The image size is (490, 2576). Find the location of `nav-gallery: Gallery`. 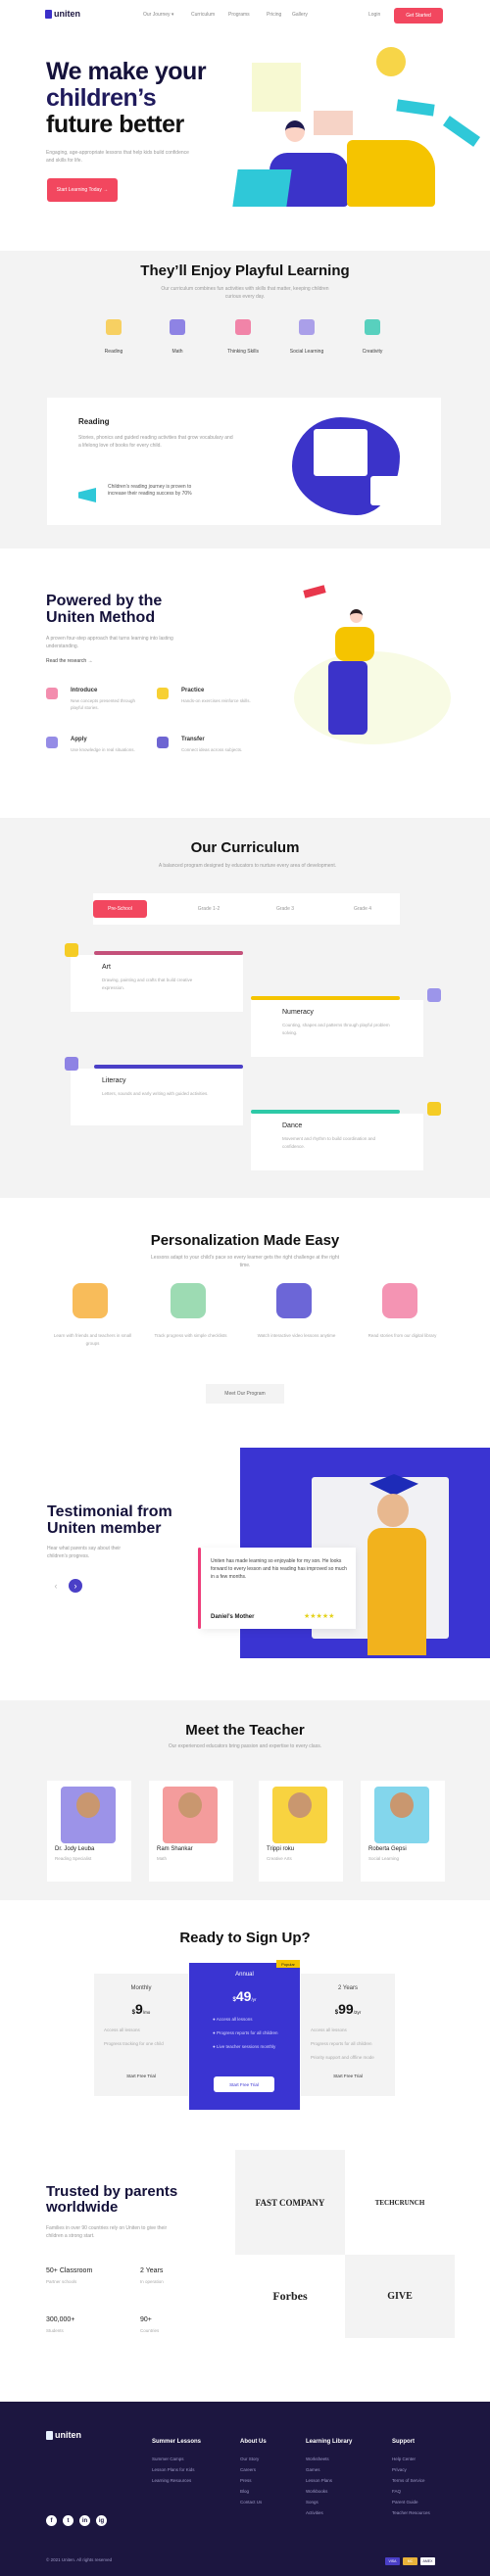

nav-gallery: Gallery is located at coordinates (300, 15).